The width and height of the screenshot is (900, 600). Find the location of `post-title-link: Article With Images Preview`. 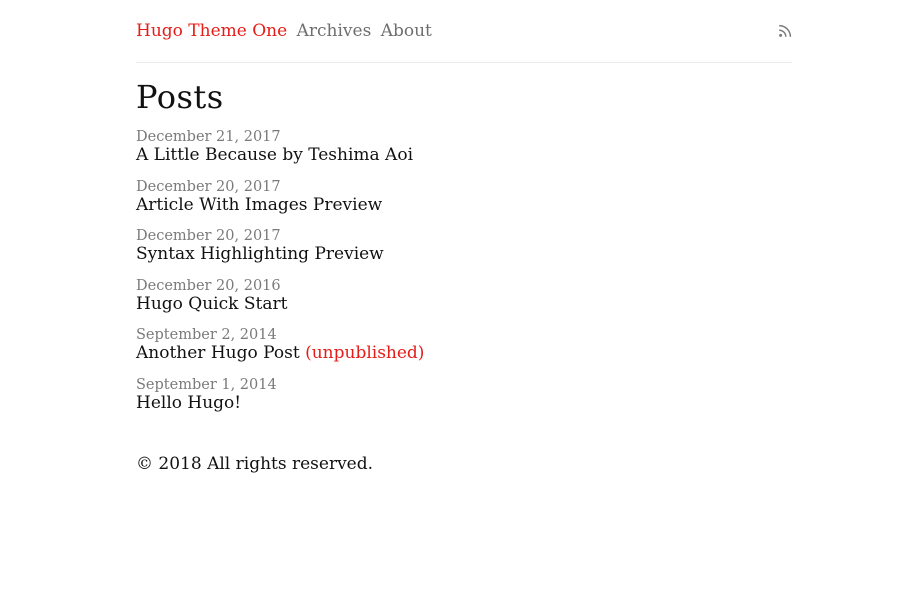

post-title-link: Article With Images Preview is located at coordinates (280, 205).